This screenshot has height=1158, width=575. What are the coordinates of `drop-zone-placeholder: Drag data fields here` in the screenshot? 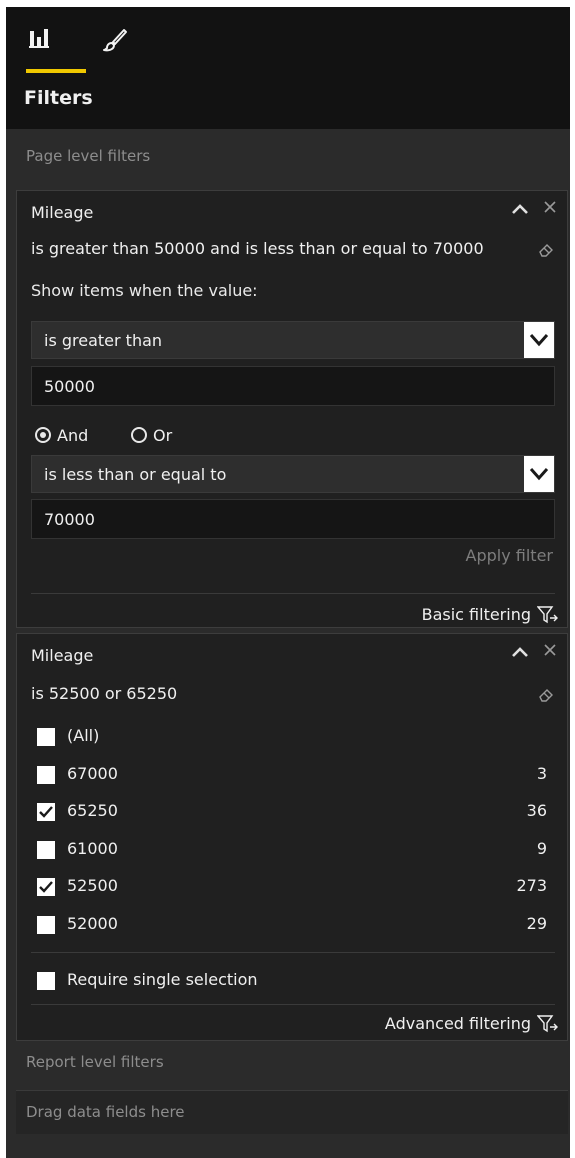 It's located at (105, 1112).